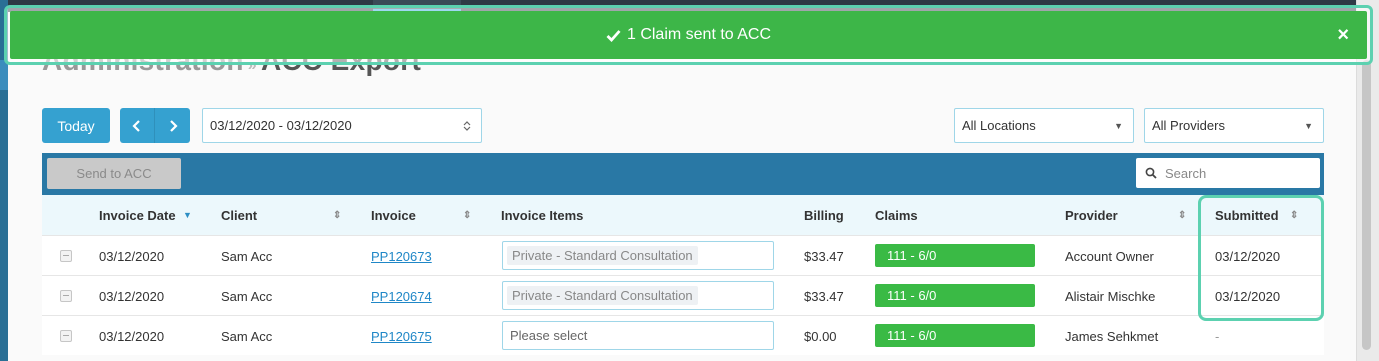  I want to click on cell-invoice: PP120674, so click(401, 296).